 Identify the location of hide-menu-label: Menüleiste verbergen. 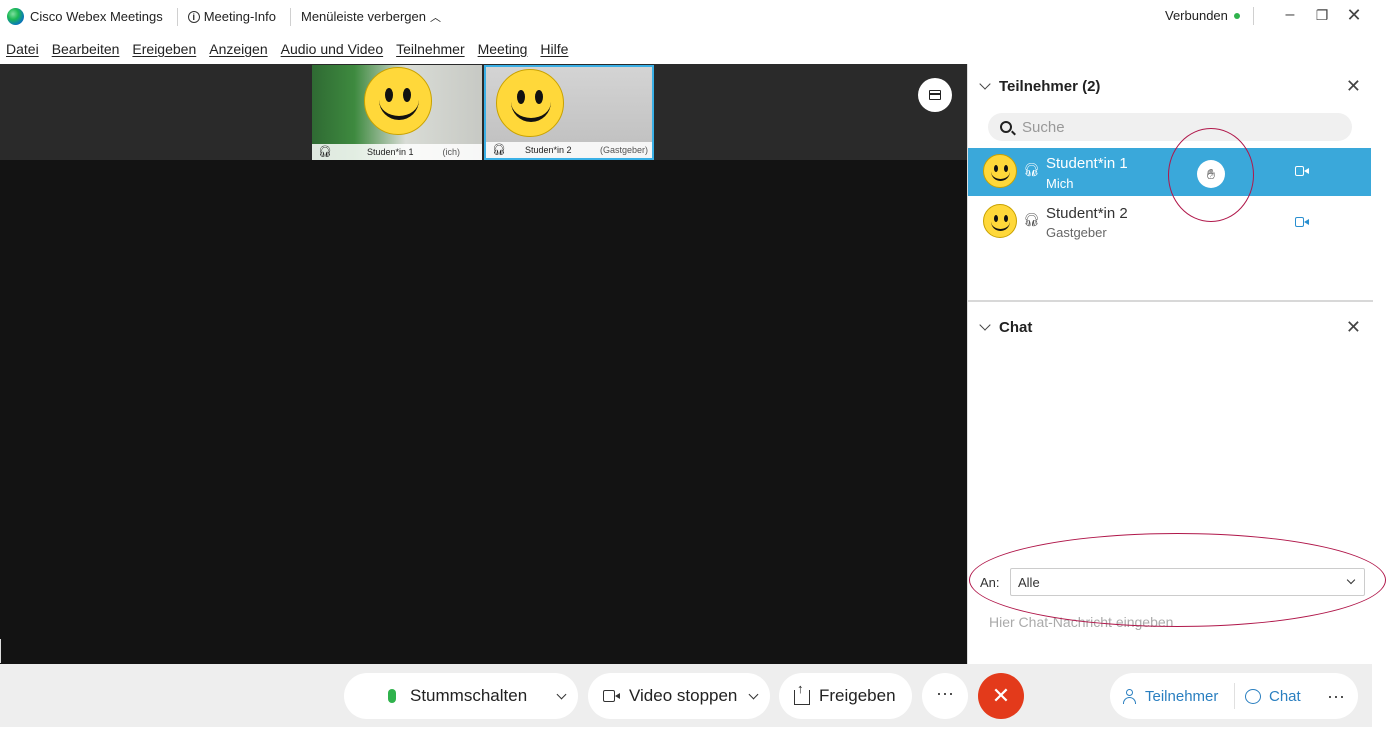
(363, 16).